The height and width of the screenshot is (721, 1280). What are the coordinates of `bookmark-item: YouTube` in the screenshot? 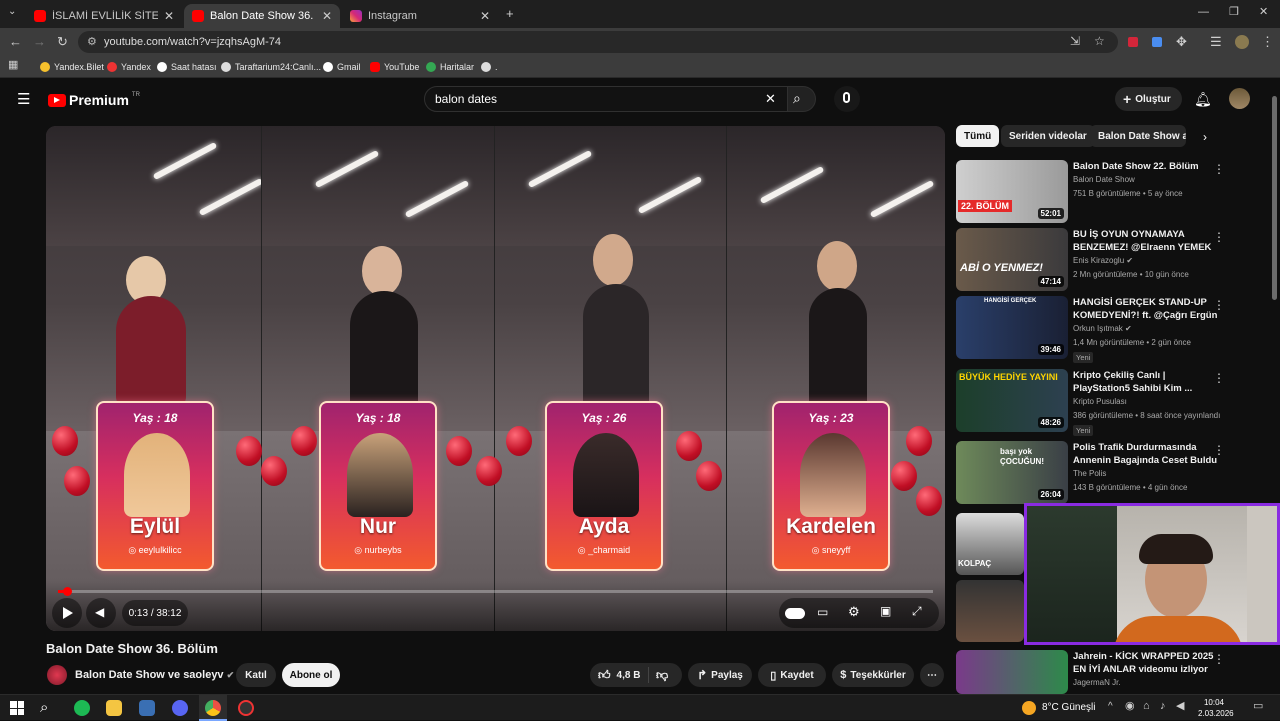 It's located at (394, 67).